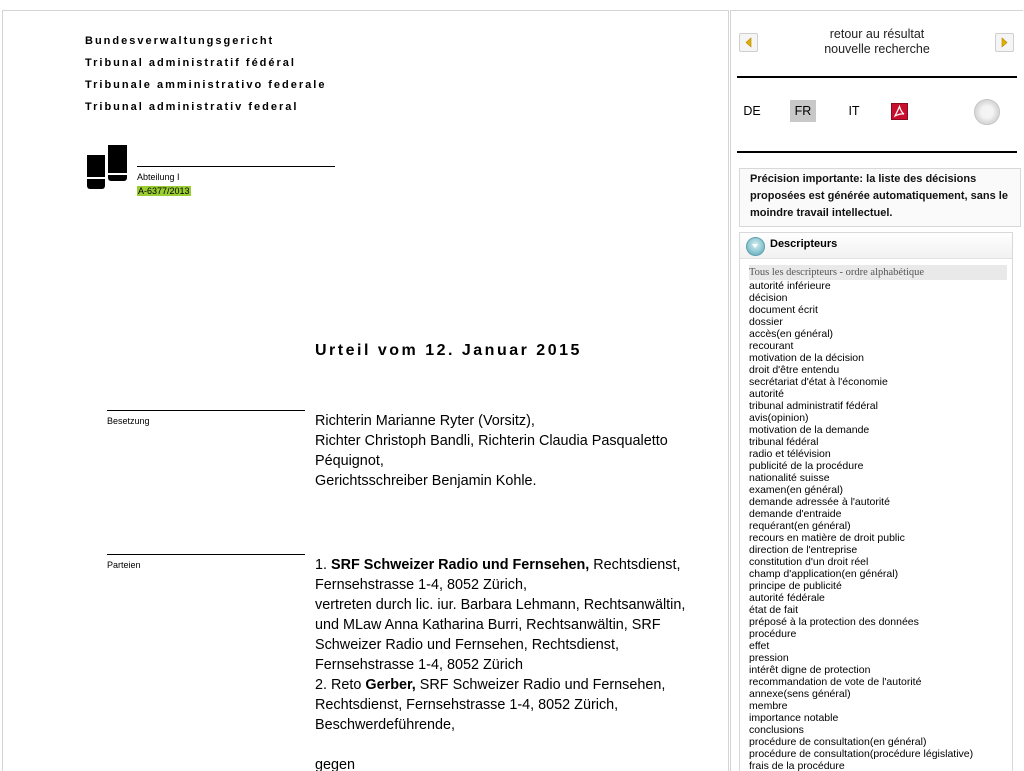  I want to click on descriptor-item: droit d'être entendu, so click(880, 370).